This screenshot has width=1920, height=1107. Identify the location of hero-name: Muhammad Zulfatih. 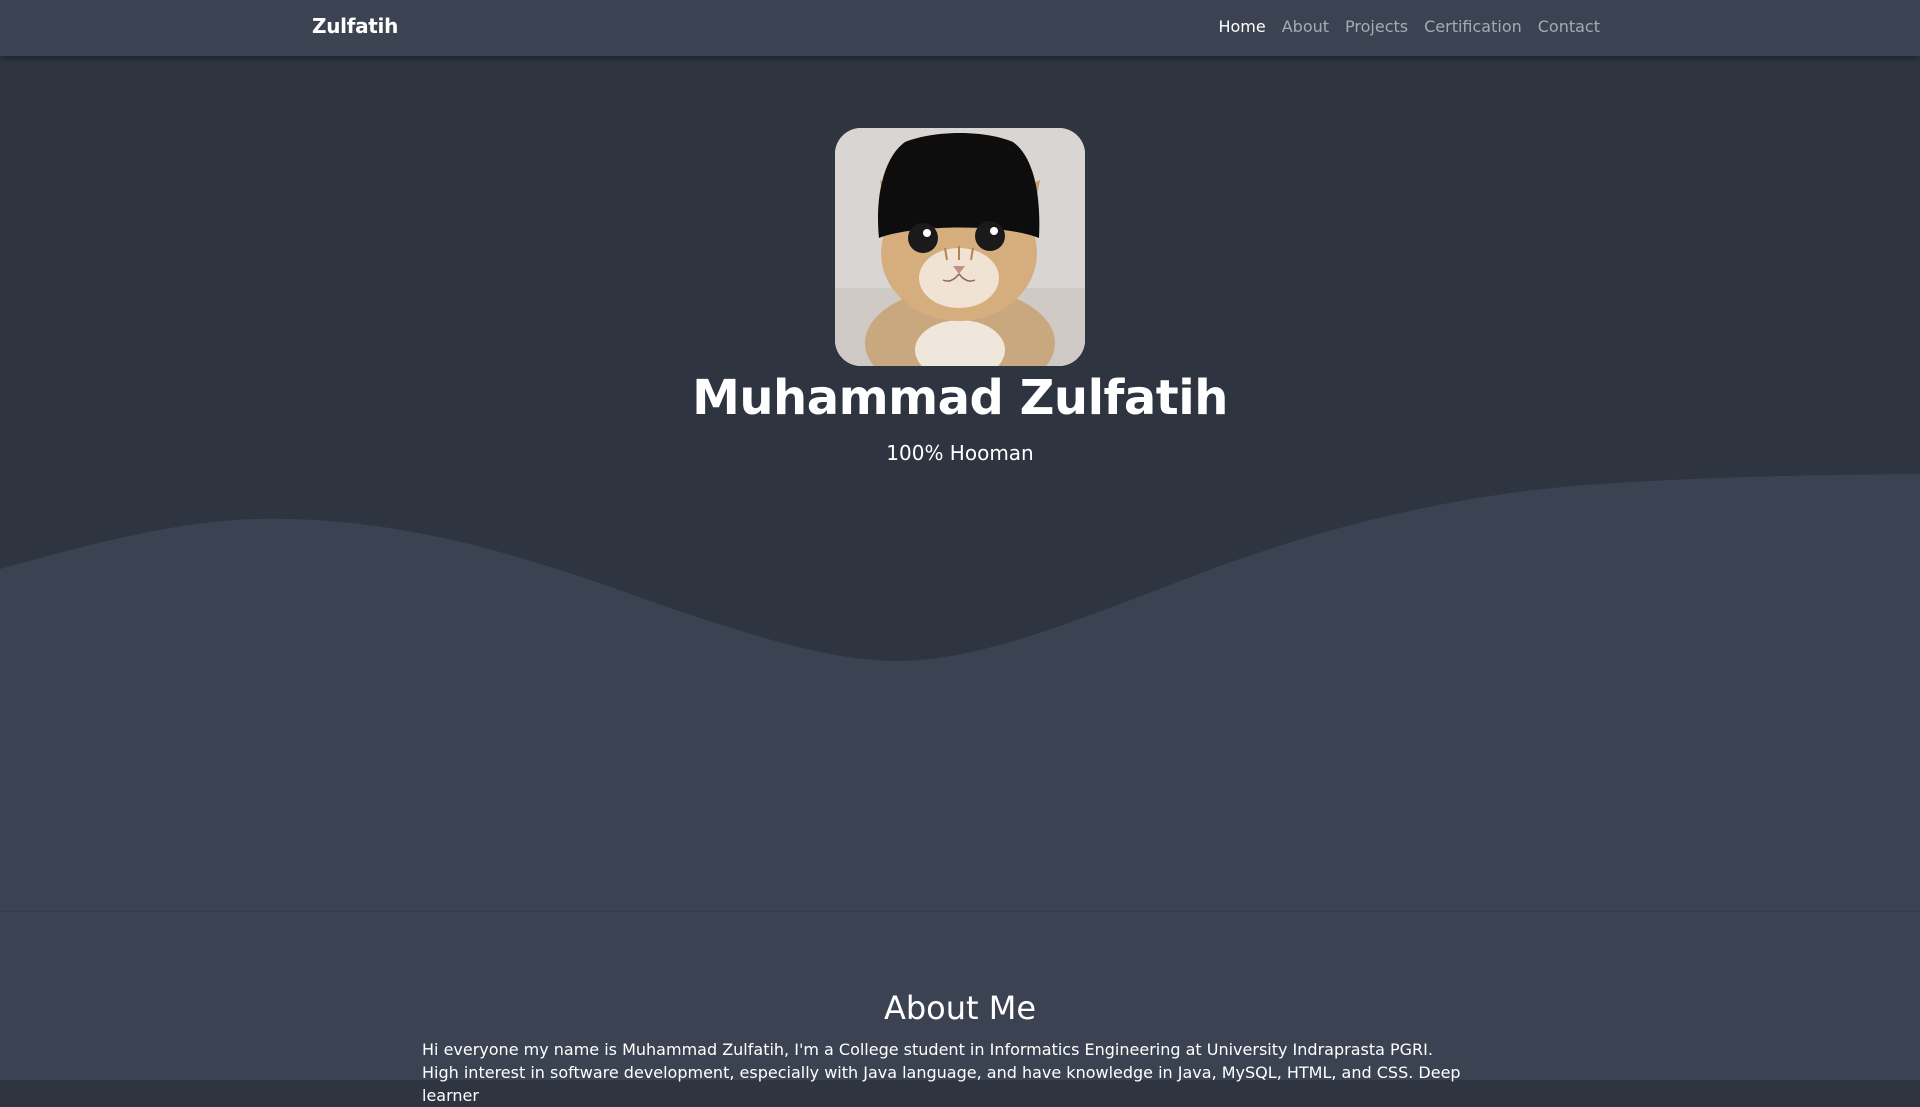
(960, 398).